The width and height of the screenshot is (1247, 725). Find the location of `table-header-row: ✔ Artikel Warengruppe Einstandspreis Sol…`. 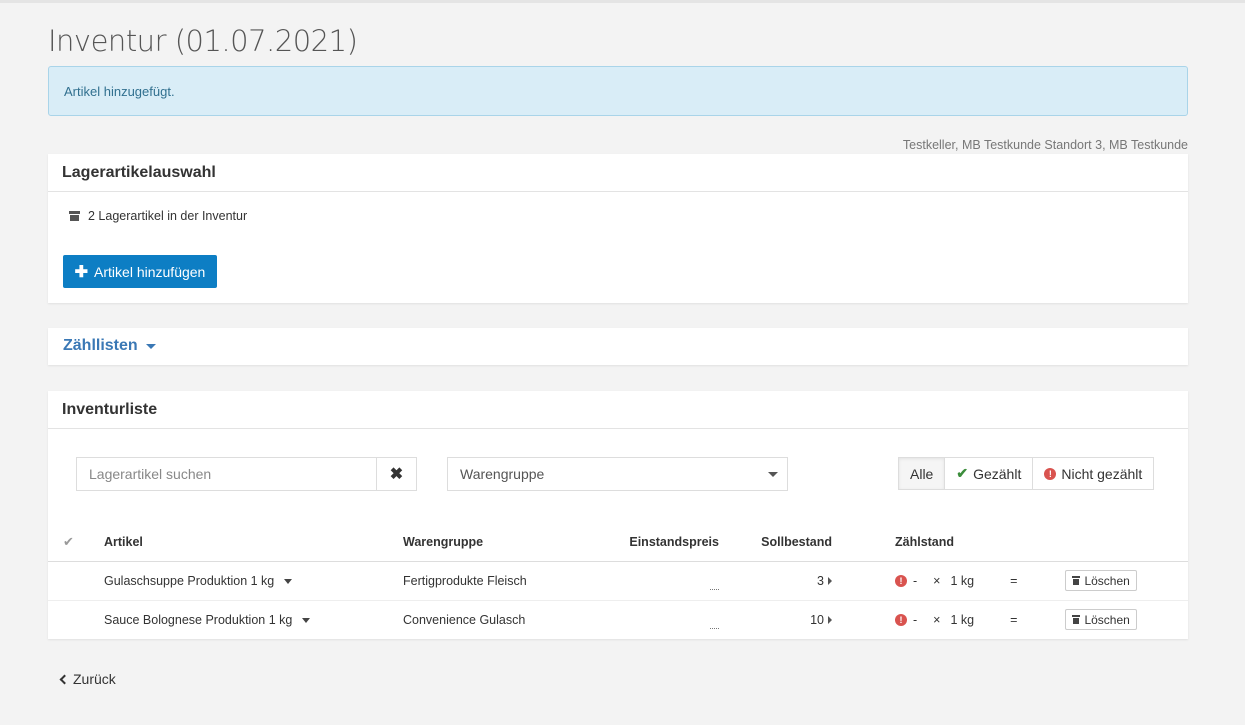

table-header-row: ✔ Artikel Warengruppe Einstandspreis Sol… is located at coordinates (618, 542).